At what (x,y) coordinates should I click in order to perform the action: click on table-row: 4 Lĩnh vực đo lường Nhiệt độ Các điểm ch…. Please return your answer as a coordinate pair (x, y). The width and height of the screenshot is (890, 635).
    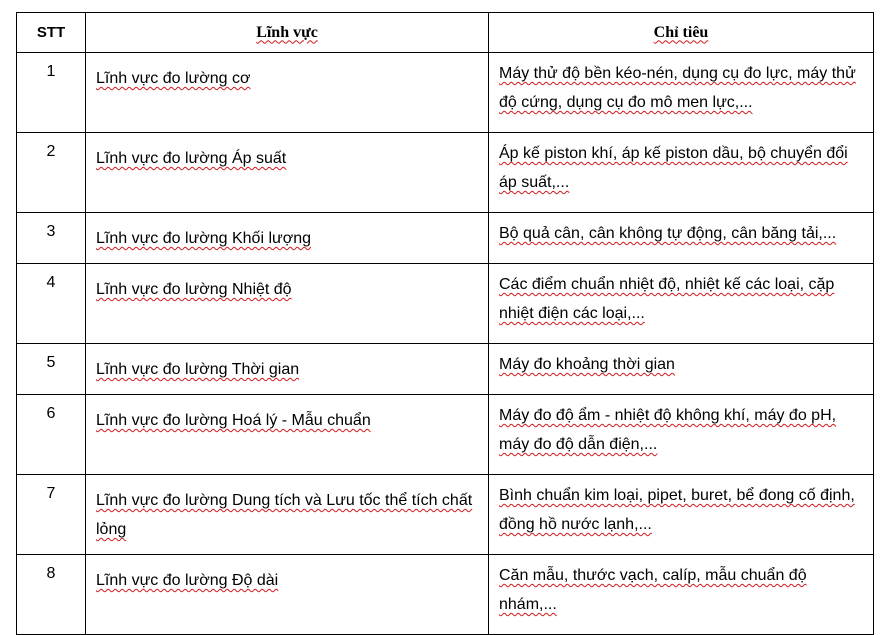
    Looking at the image, I should click on (445, 303).